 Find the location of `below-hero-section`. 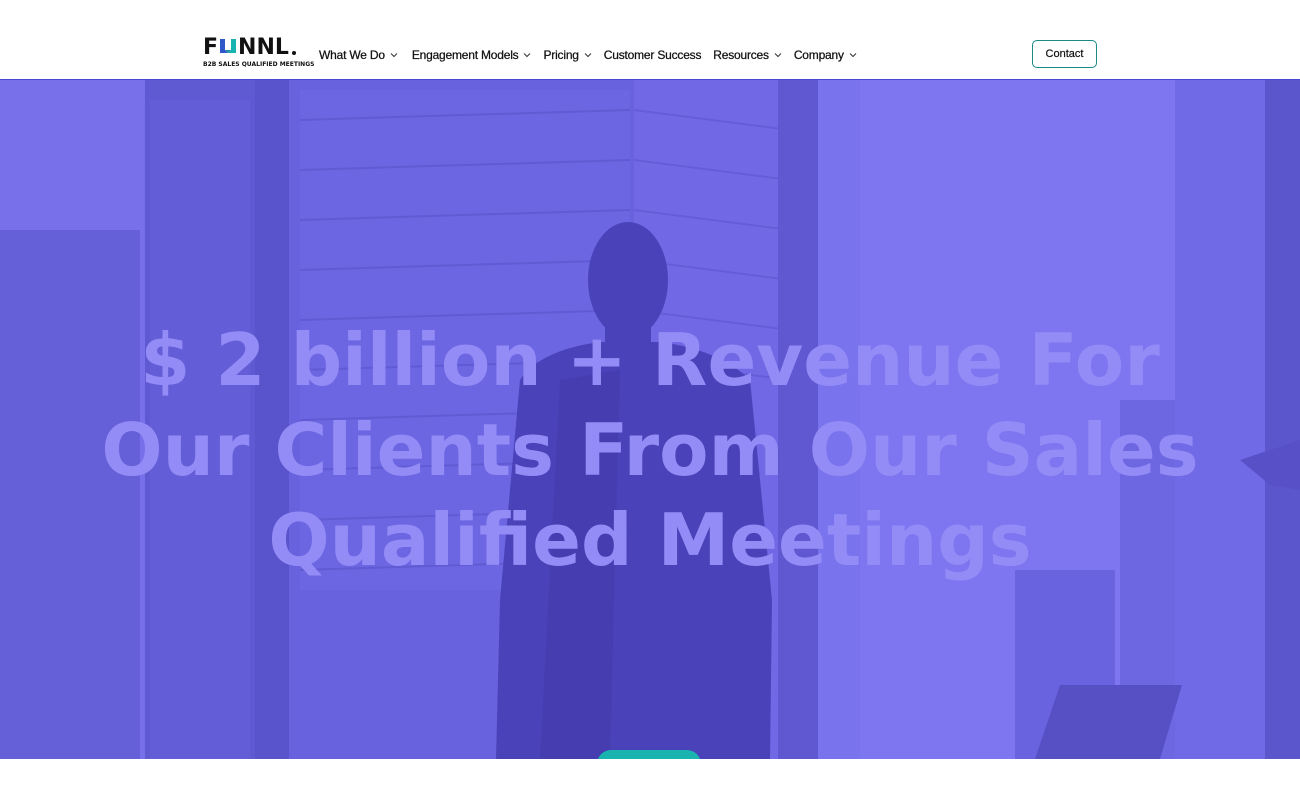

below-hero-section is located at coordinates (650, 773).